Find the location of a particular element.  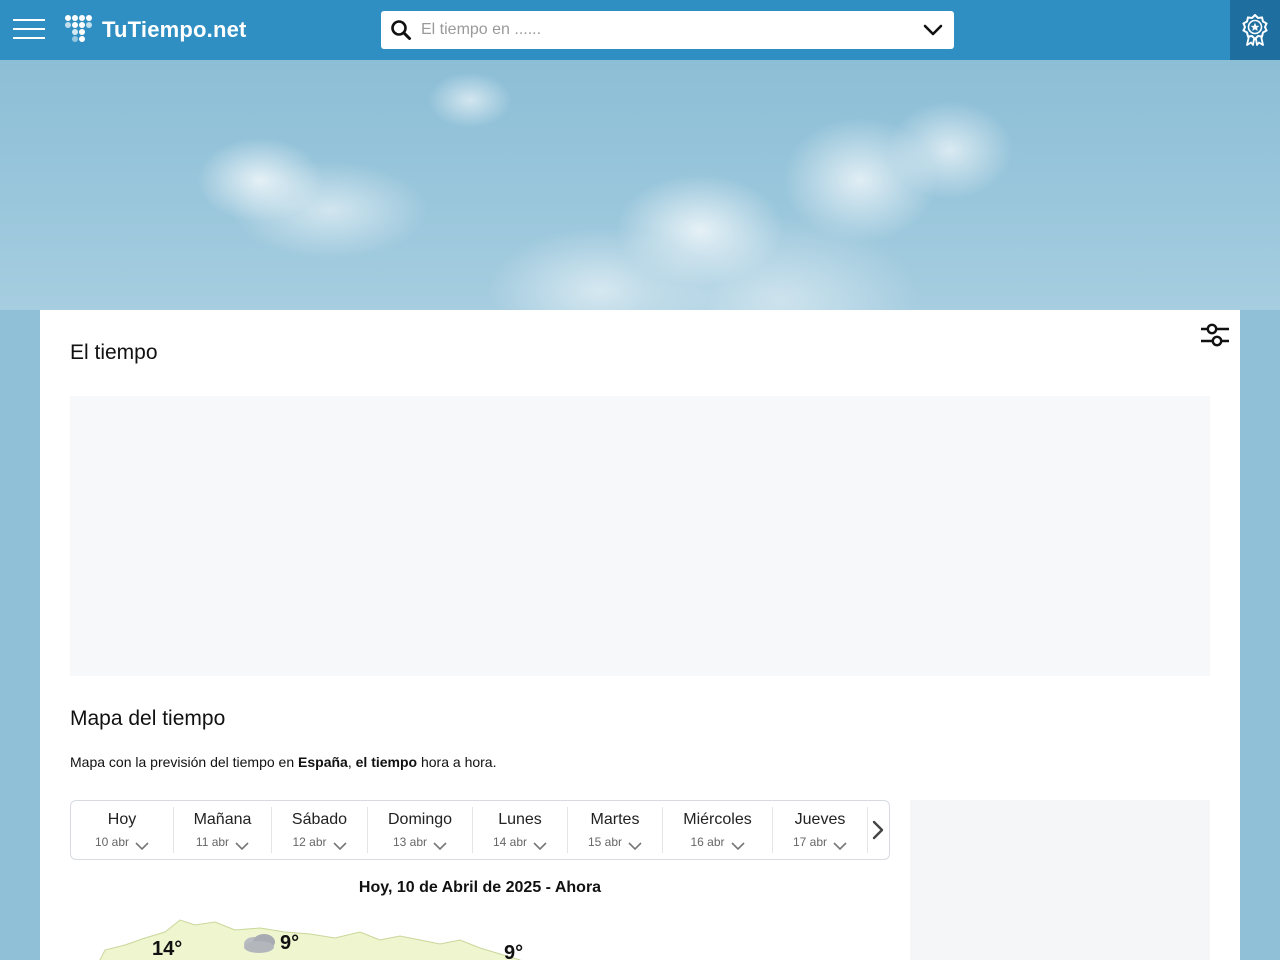

tab-day: Miércoles 16 abr is located at coordinates (717, 830).